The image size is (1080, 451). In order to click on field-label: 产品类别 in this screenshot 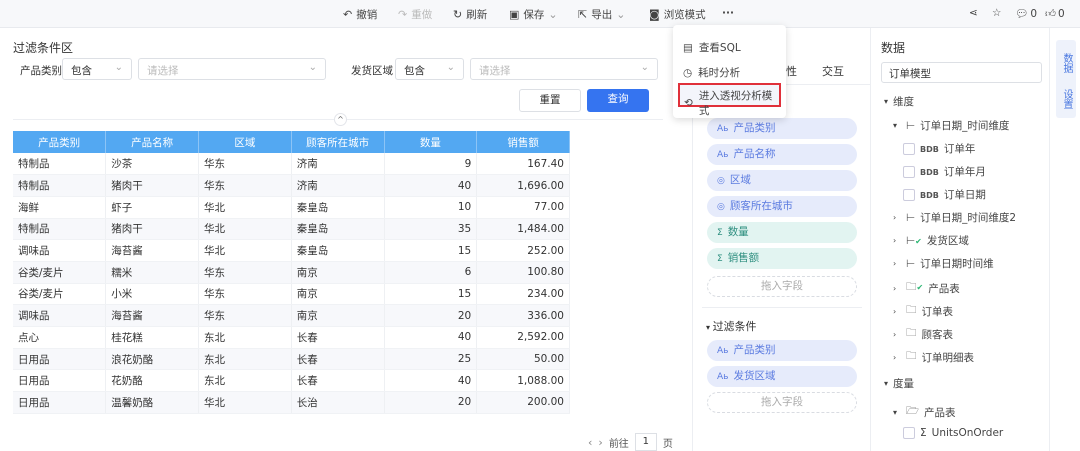, I will do `click(754, 128)`.